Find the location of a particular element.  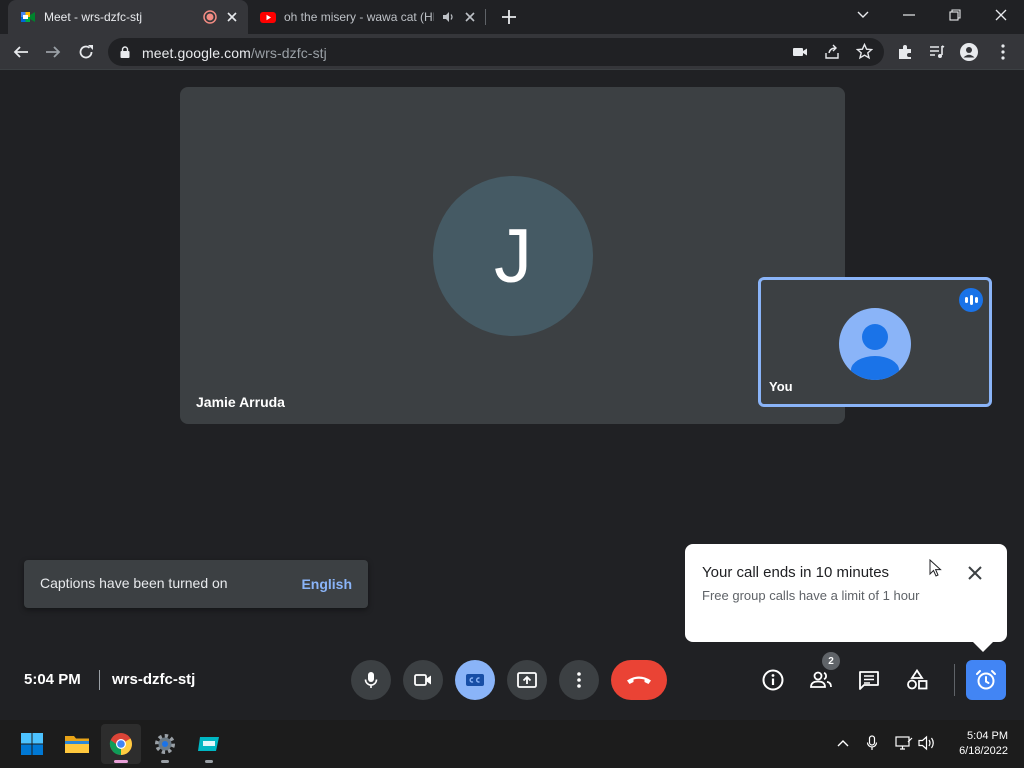

forward-button is located at coordinates (53, 52).